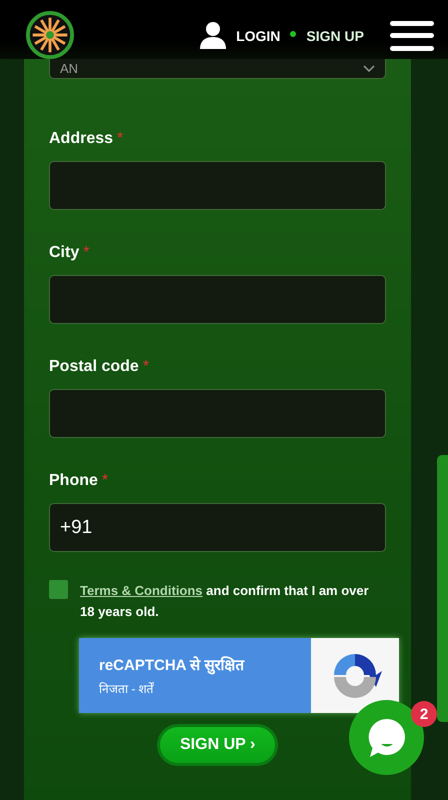 This screenshot has width=448, height=800. I want to click on terms-link: Terms & Conditions, so click(141, 590).